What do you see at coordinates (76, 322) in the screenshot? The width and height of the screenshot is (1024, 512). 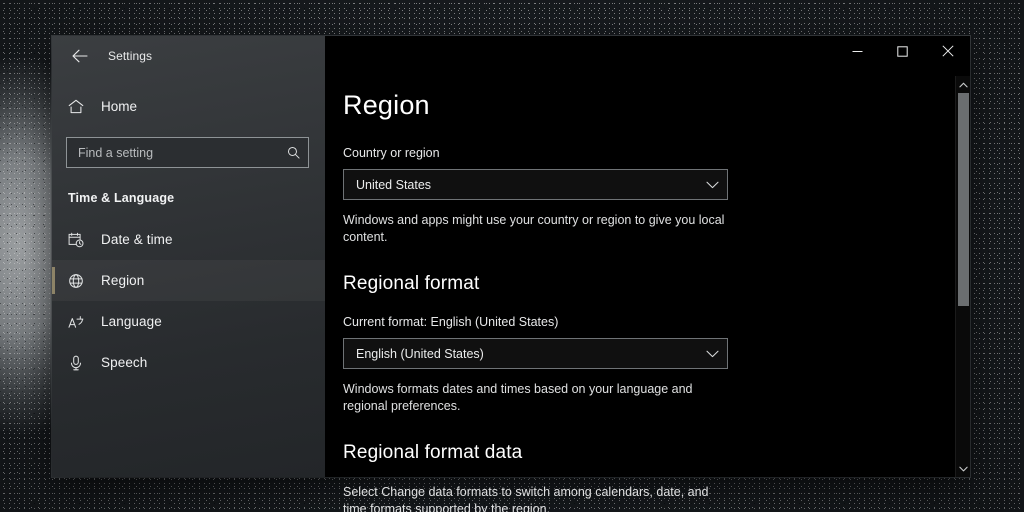 I see `language-icon` at bounding box center [76, 322].